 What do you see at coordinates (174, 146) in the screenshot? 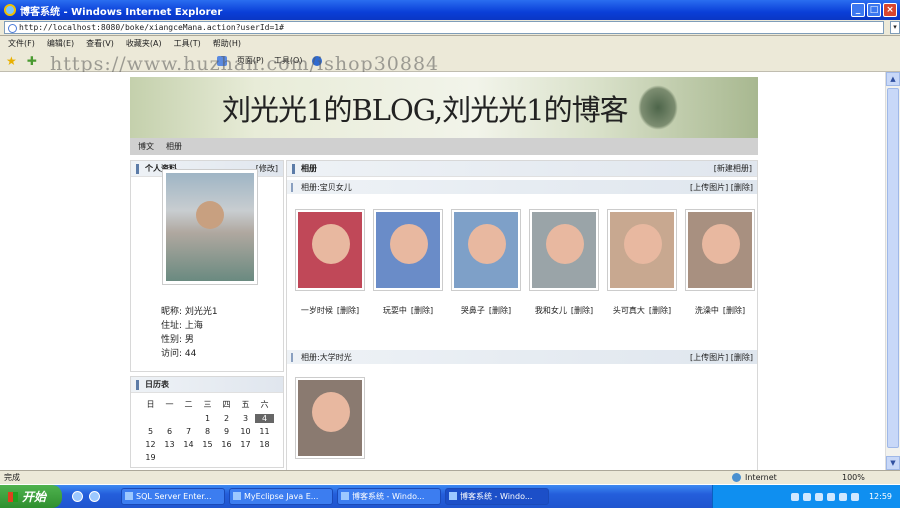
I see `nav-albums-link: 相册` at bounding box center [174, 146].